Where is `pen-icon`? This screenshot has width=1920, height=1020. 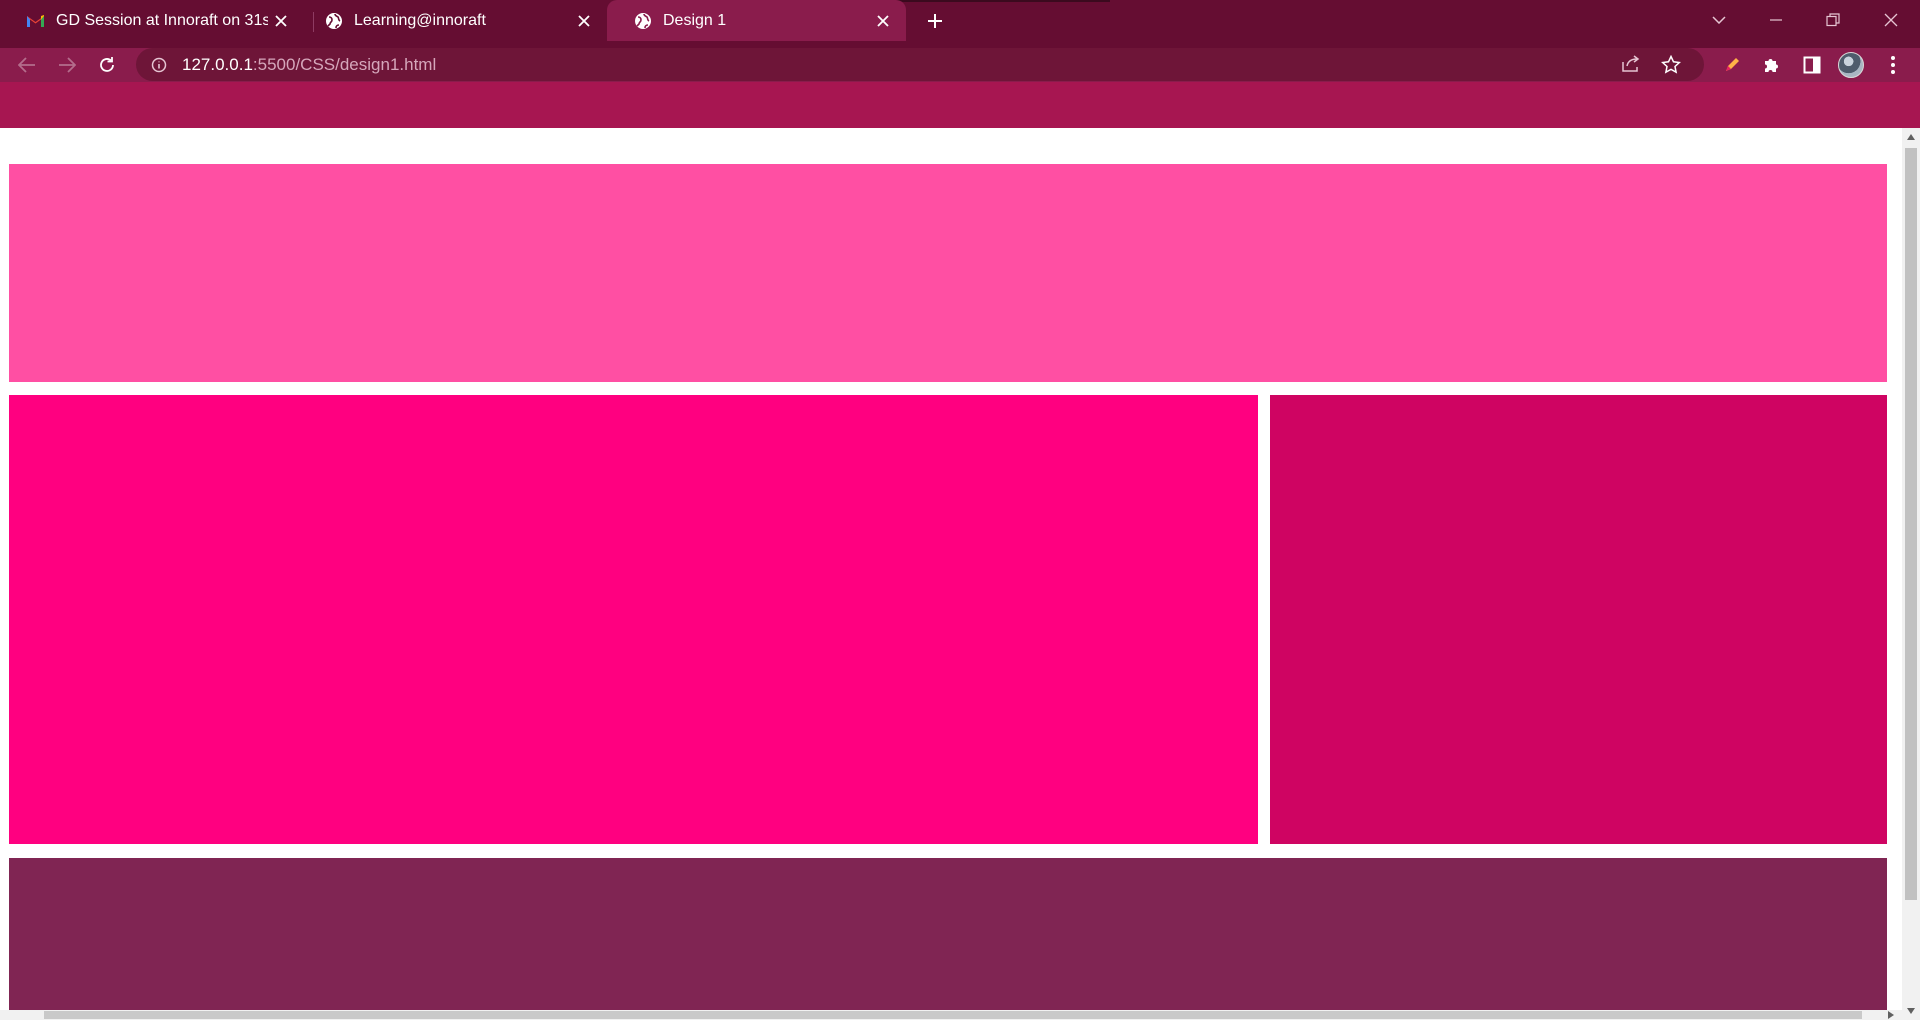
pen-icon is located at coordinates (1732, 64).